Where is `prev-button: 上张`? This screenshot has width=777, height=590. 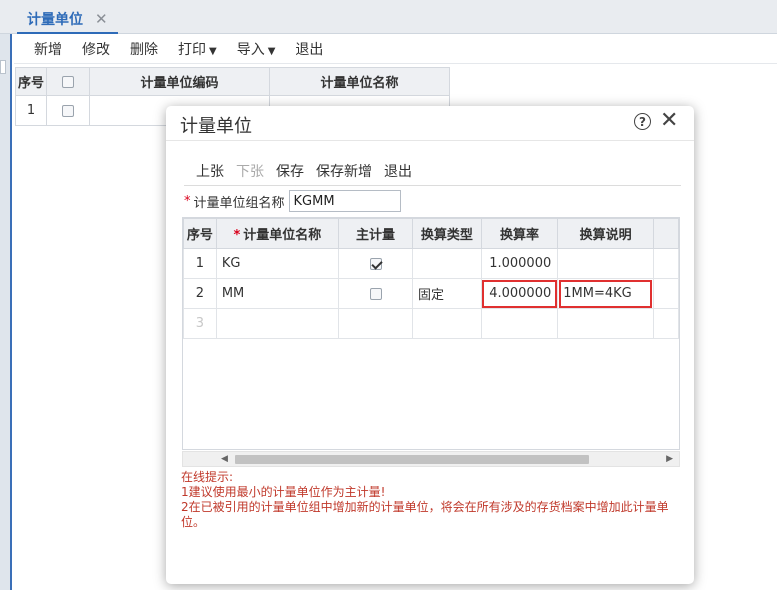 prev-button: 上张 is located at coordinates (210, 171).